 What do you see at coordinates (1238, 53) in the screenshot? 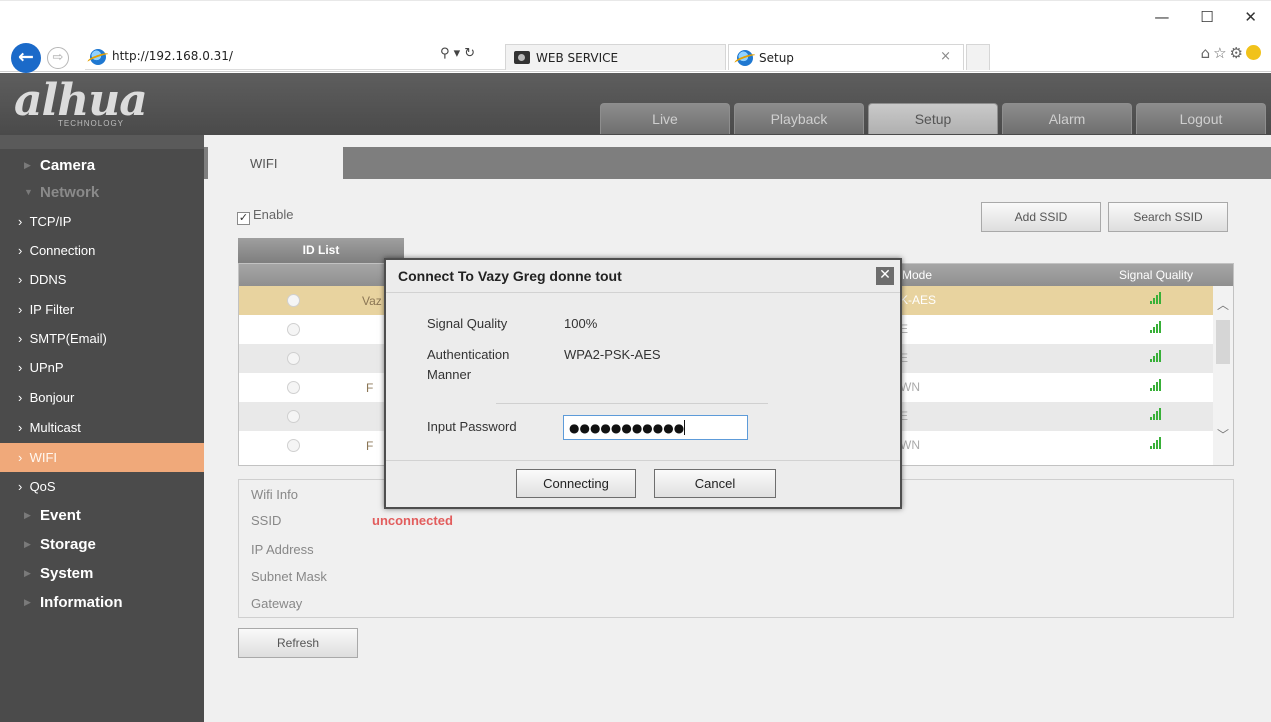
I see `gear-icon: ⚙` at bounding box center [1238, 53].